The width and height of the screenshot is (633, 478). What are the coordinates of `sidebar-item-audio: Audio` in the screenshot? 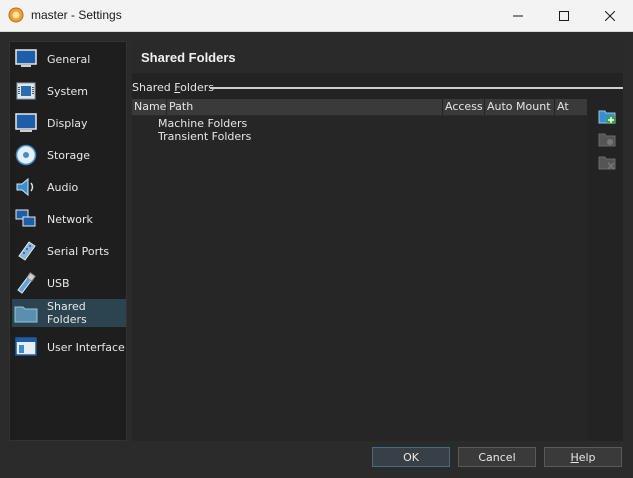 It's located at (69, 187).